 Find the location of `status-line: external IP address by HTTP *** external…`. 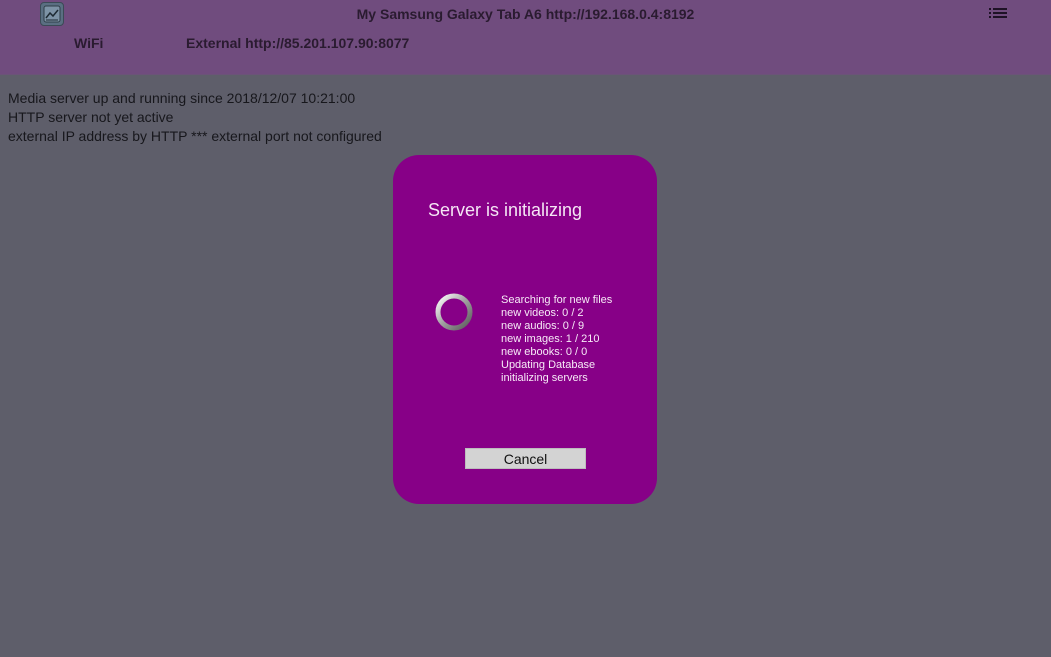

status-line: external IP address by HTTP *** external… is located at coordinates (195, 136).